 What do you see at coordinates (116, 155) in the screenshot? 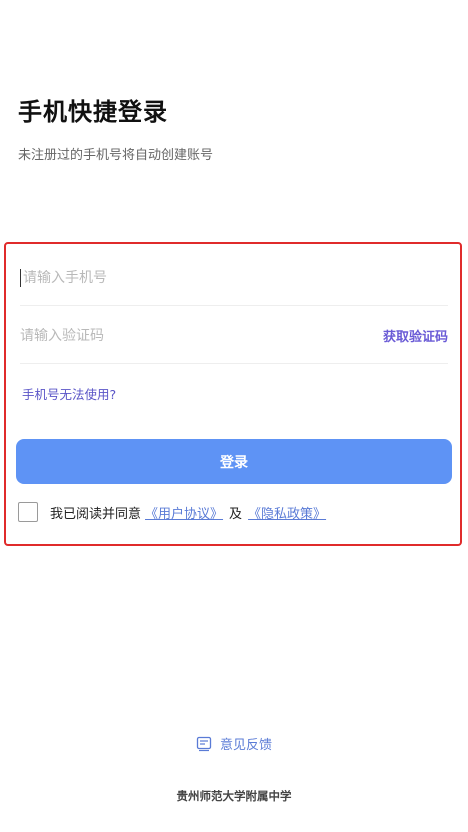
I see `page-subtitle: 未注册过的手机号将自动创建账号` at bounding box center [116, 155].